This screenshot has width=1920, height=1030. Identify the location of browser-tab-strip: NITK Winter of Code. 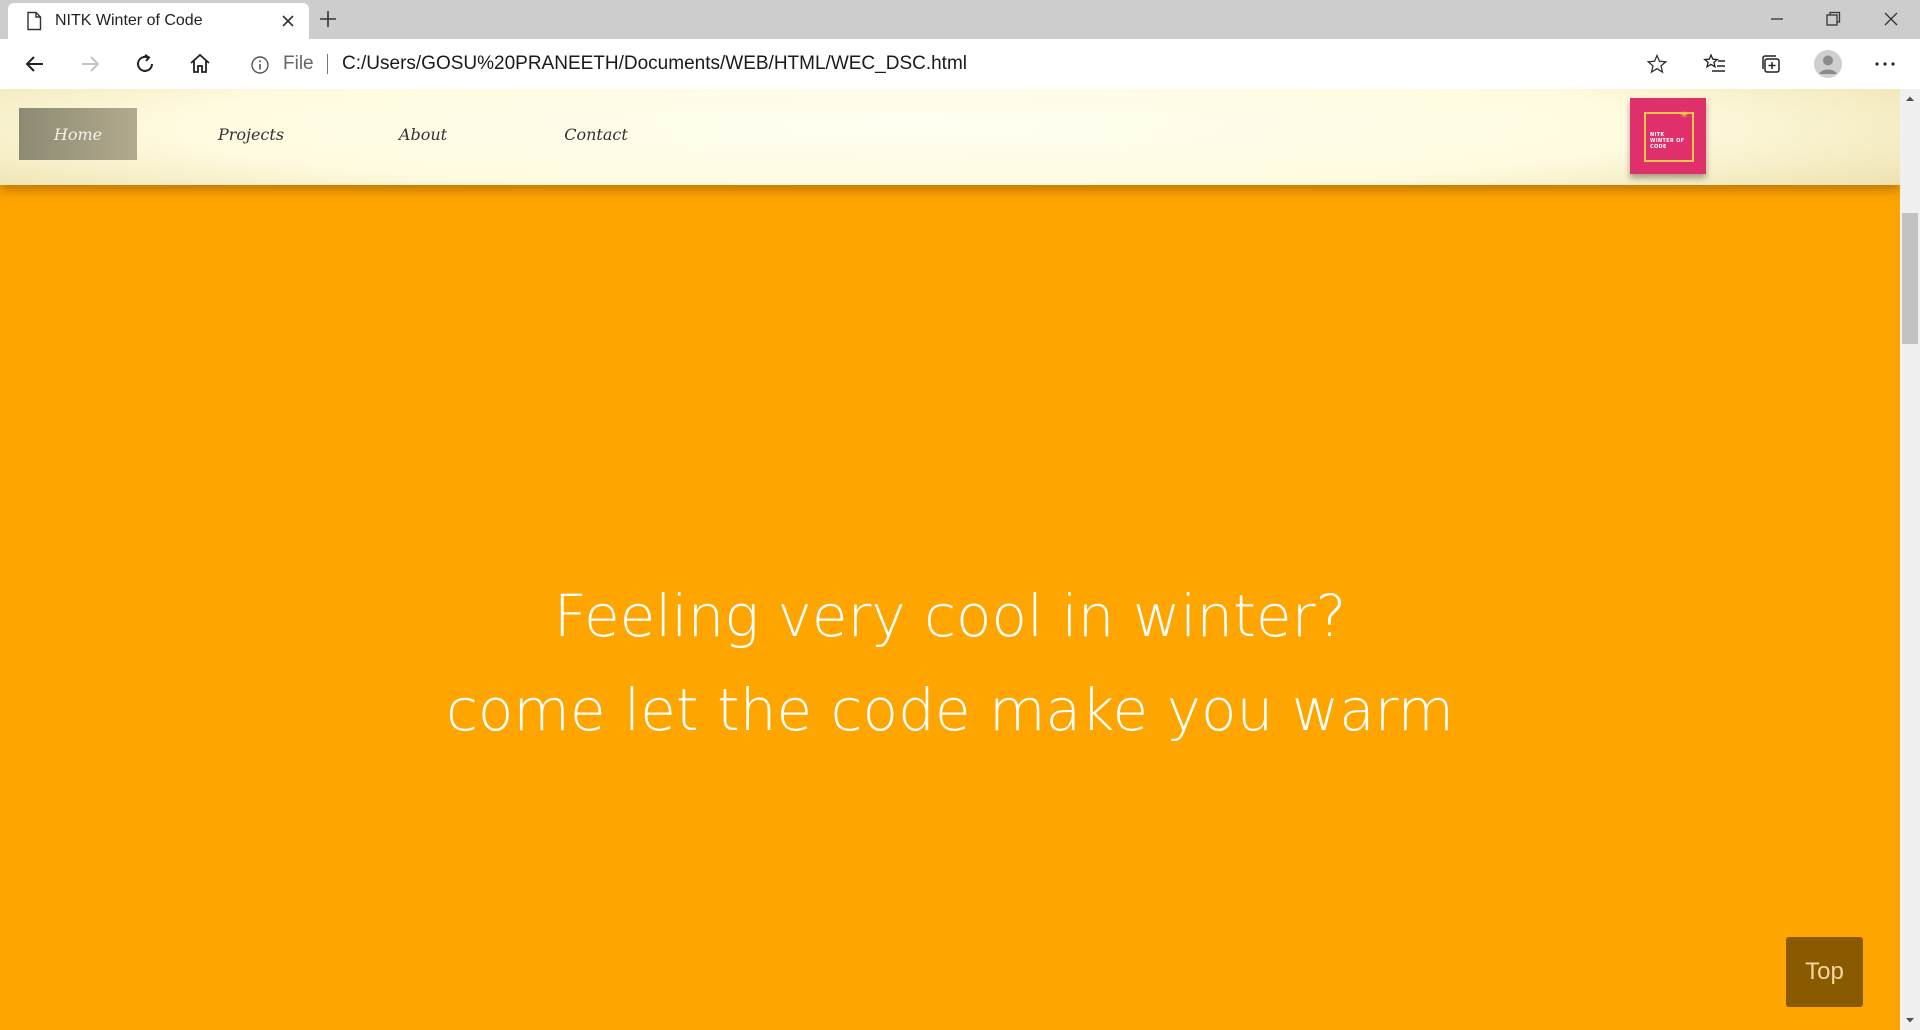
(960, 19).